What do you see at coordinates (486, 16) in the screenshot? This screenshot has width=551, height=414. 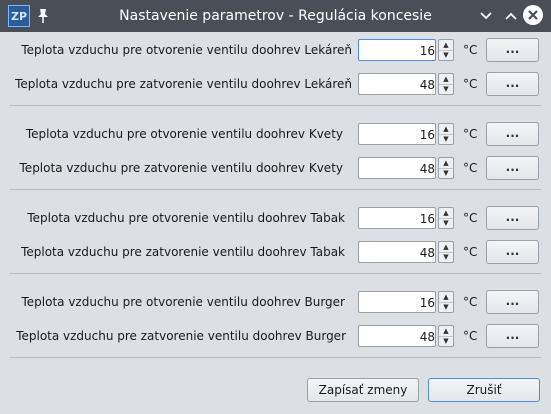 I see `chevron-down-icon` at bounding box center [486, 16].